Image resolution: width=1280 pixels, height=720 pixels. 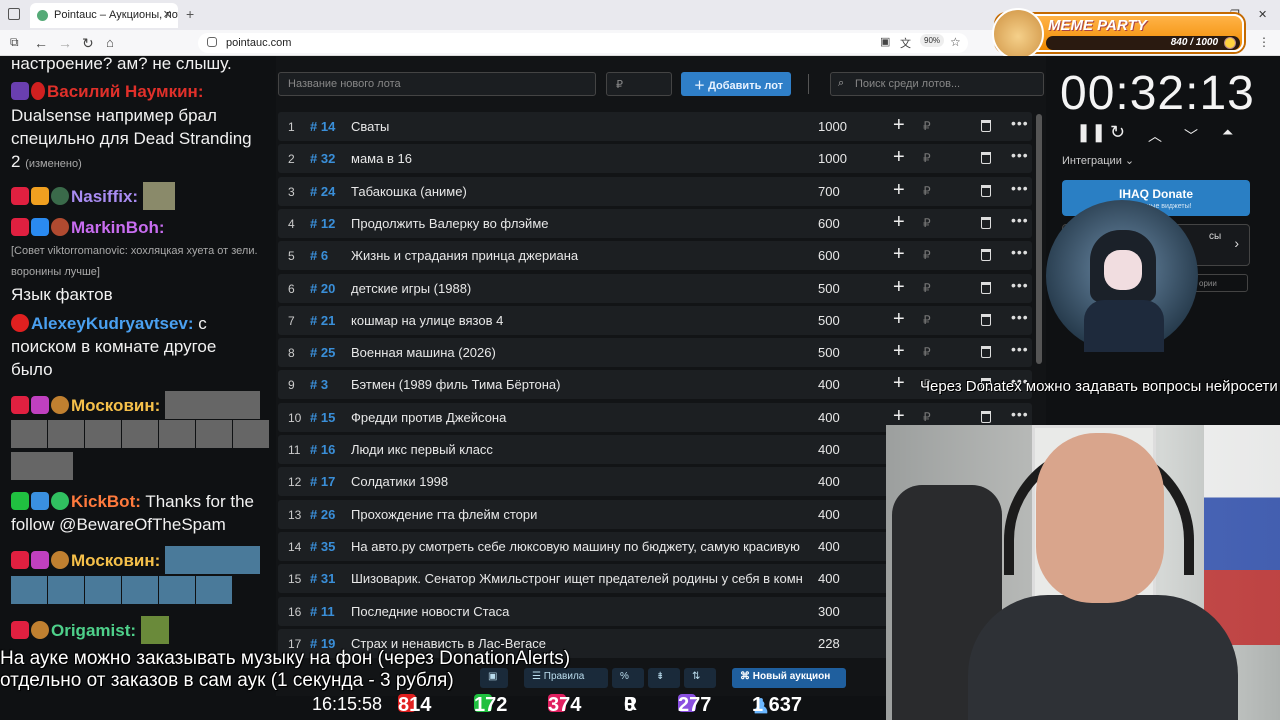 What do you see at coordinates (1227, 132) in the screenshot?
I see `double-up-icon: ⏶` at bounding box center [1227, 132].